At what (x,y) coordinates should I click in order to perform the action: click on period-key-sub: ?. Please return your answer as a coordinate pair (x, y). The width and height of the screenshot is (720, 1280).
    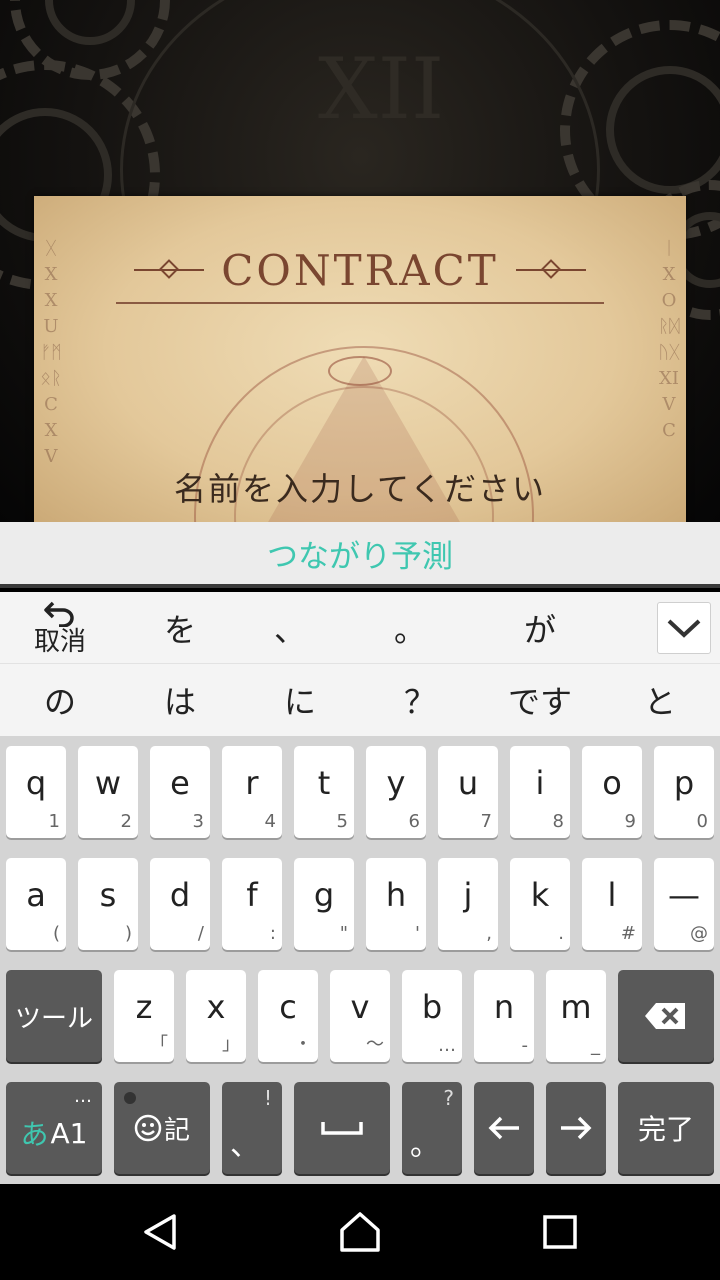
    Looking at the image, I should click on (448, 1098).